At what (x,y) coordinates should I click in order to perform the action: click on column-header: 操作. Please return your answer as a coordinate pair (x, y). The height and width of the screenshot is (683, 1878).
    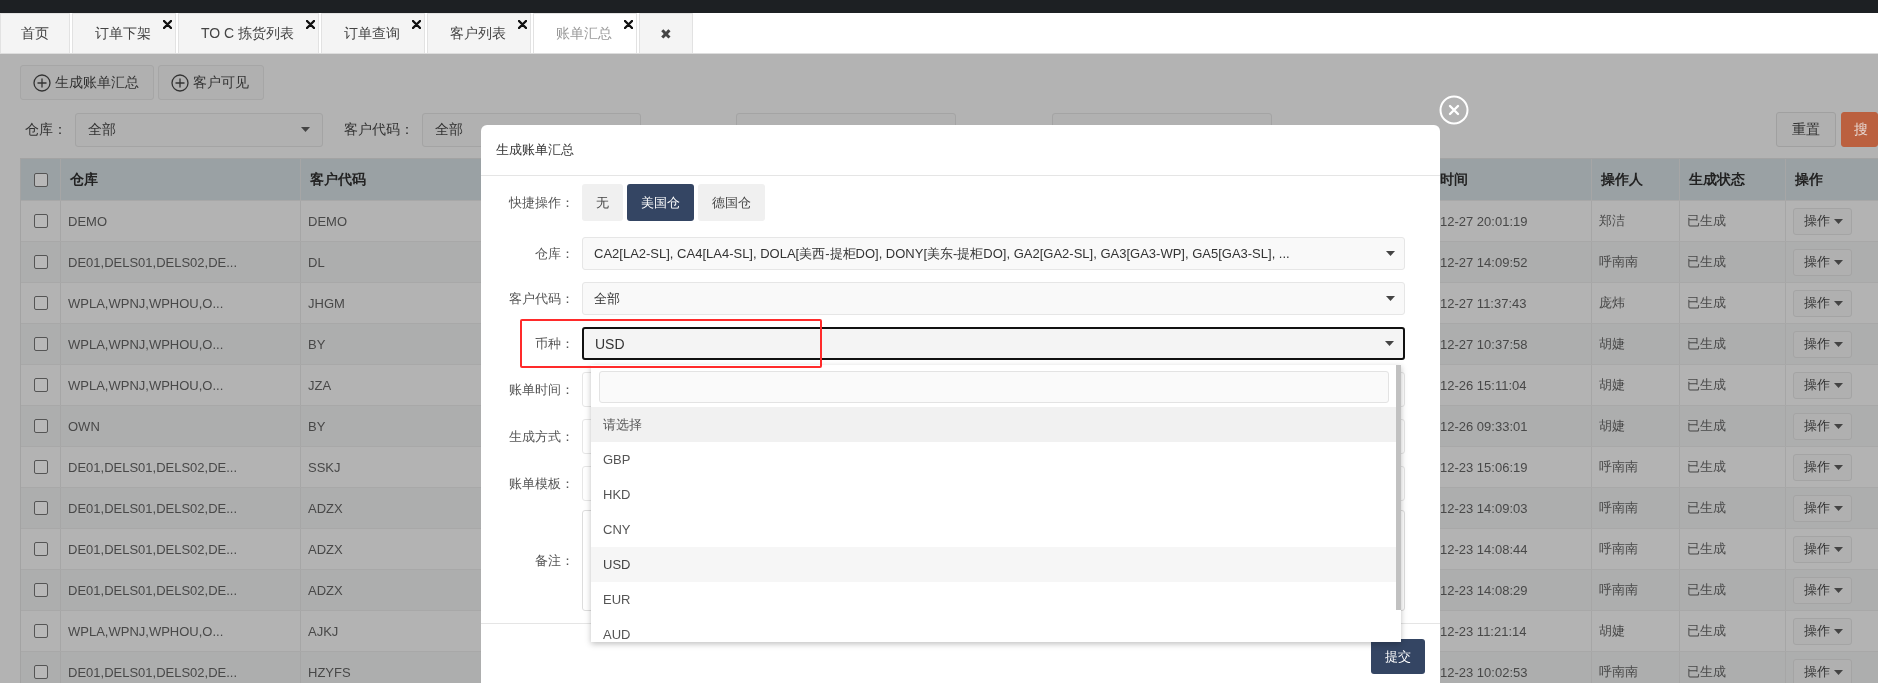
    Looking at the image, I should click on (1809, 179).